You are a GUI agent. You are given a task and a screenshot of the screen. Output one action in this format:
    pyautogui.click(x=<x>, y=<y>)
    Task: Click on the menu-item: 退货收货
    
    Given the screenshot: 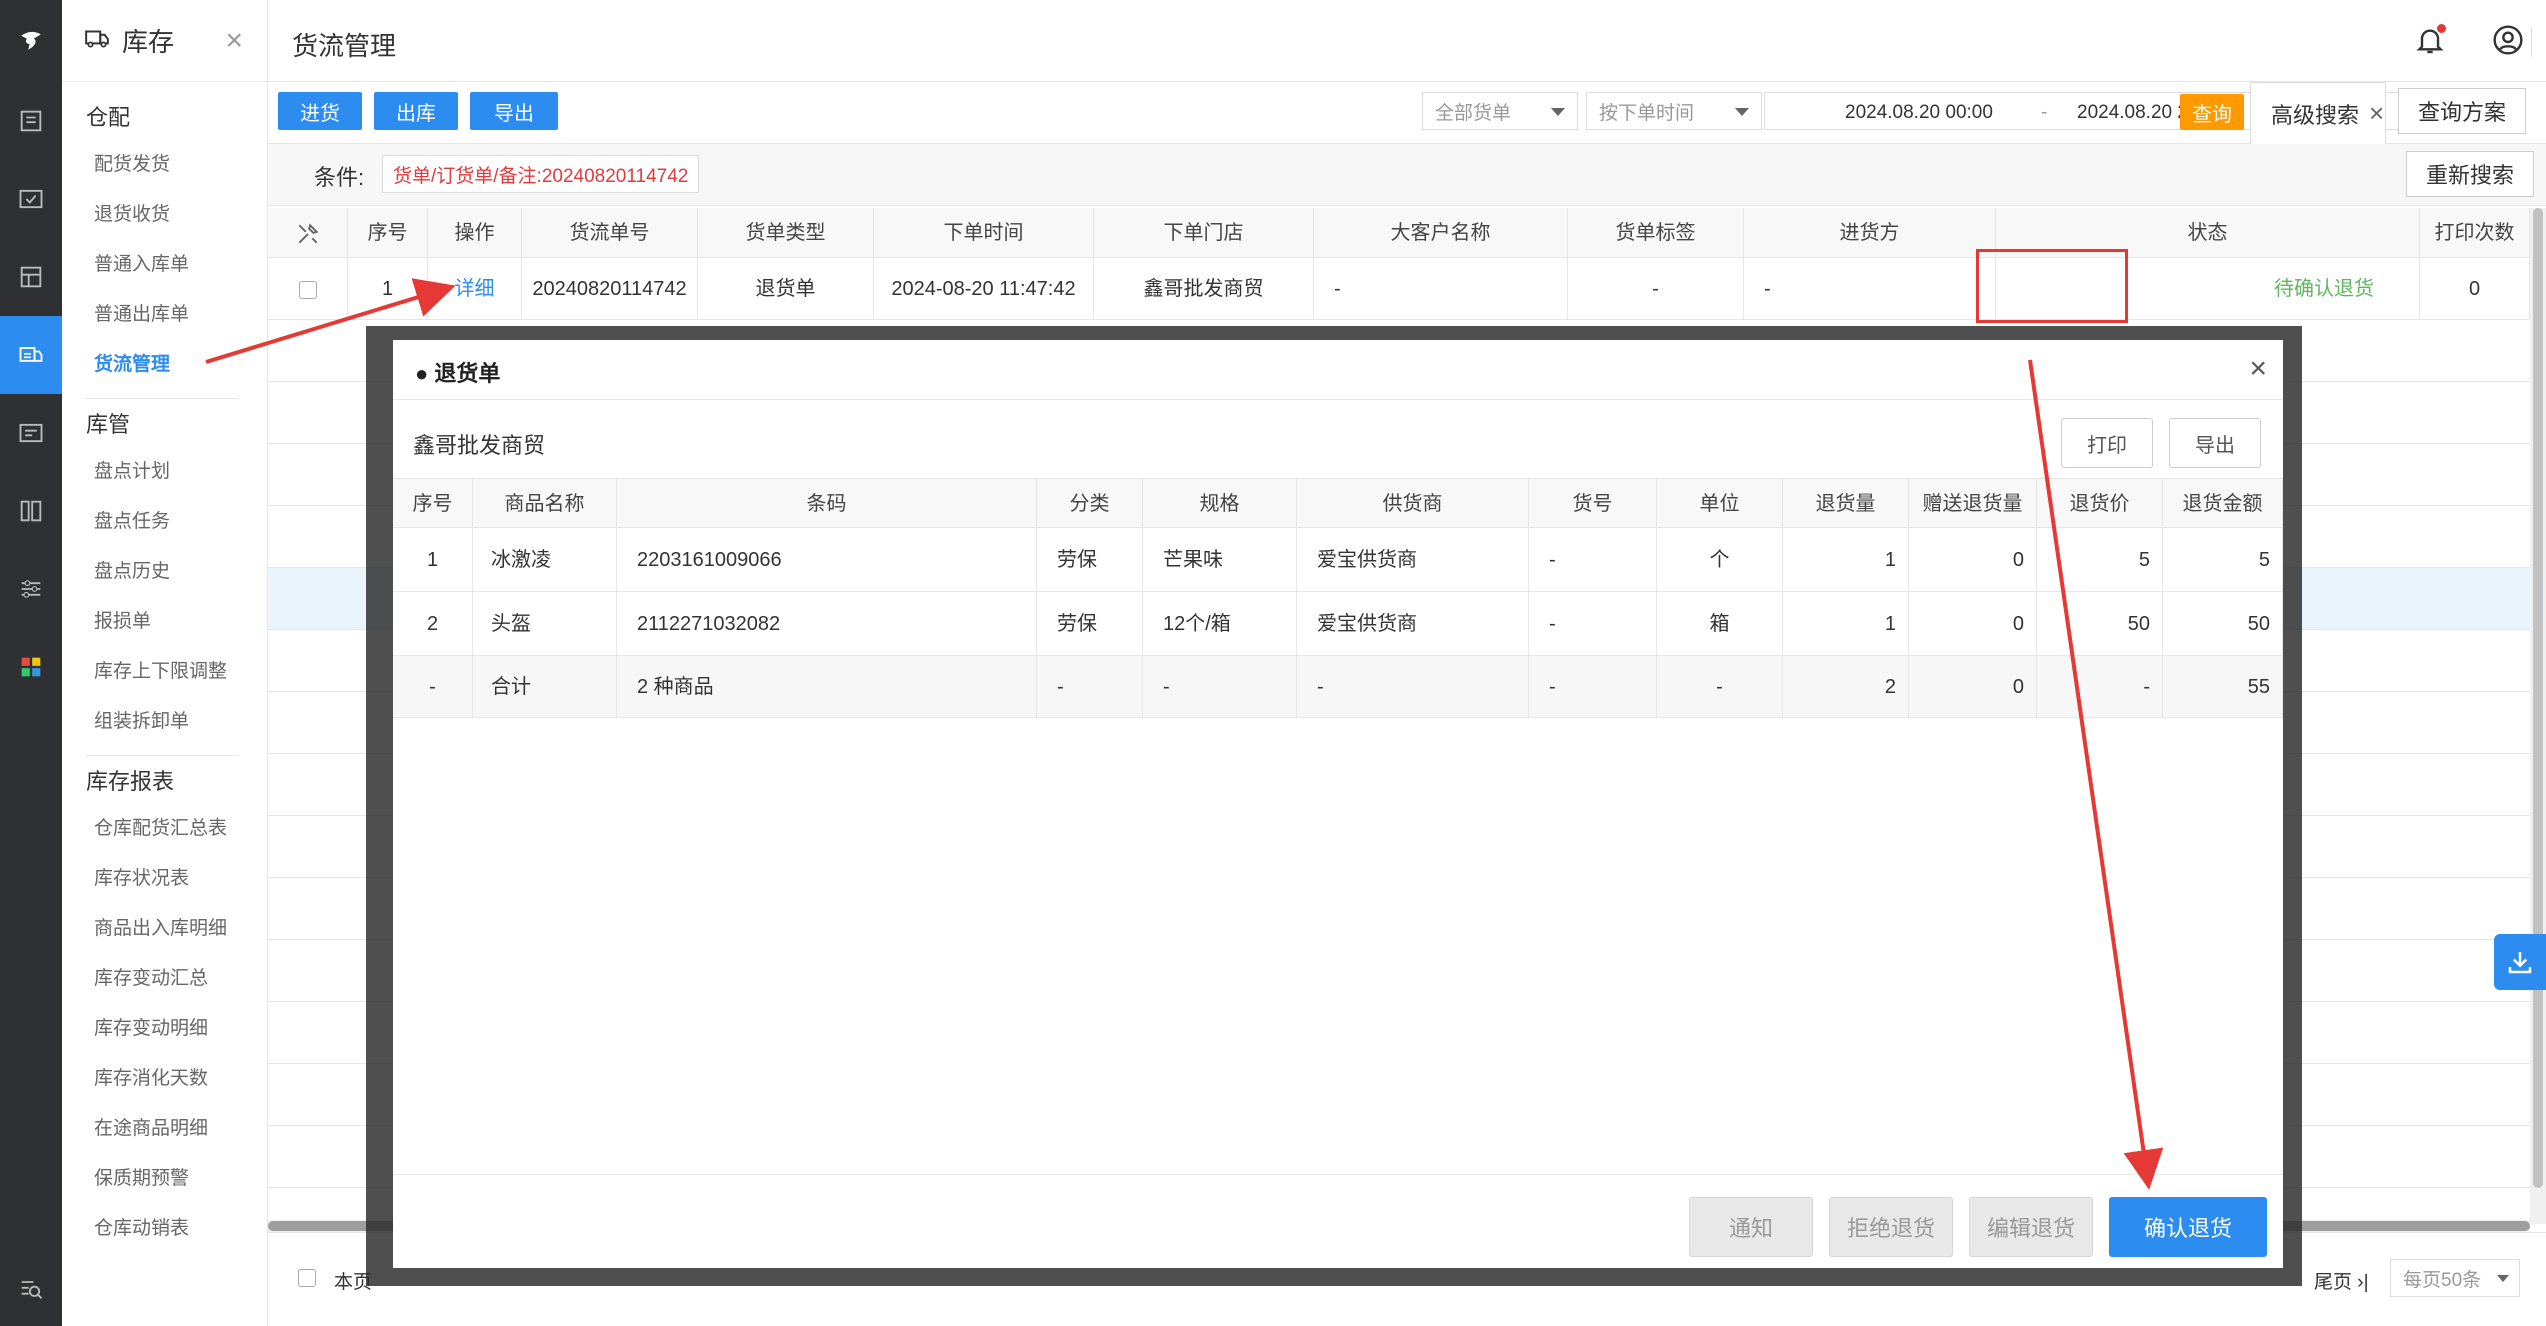 What is the action you would take?
    pyautogui.click(x=164, y=215)
    